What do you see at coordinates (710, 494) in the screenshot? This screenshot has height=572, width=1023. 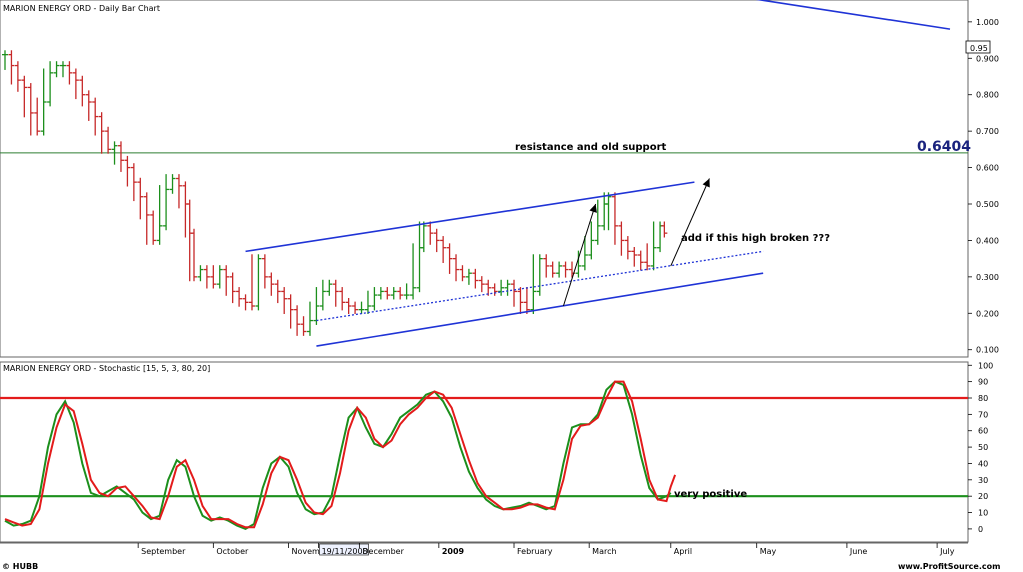 I see `annotation-very-positive: very positive` at bounding box center [710, 494].